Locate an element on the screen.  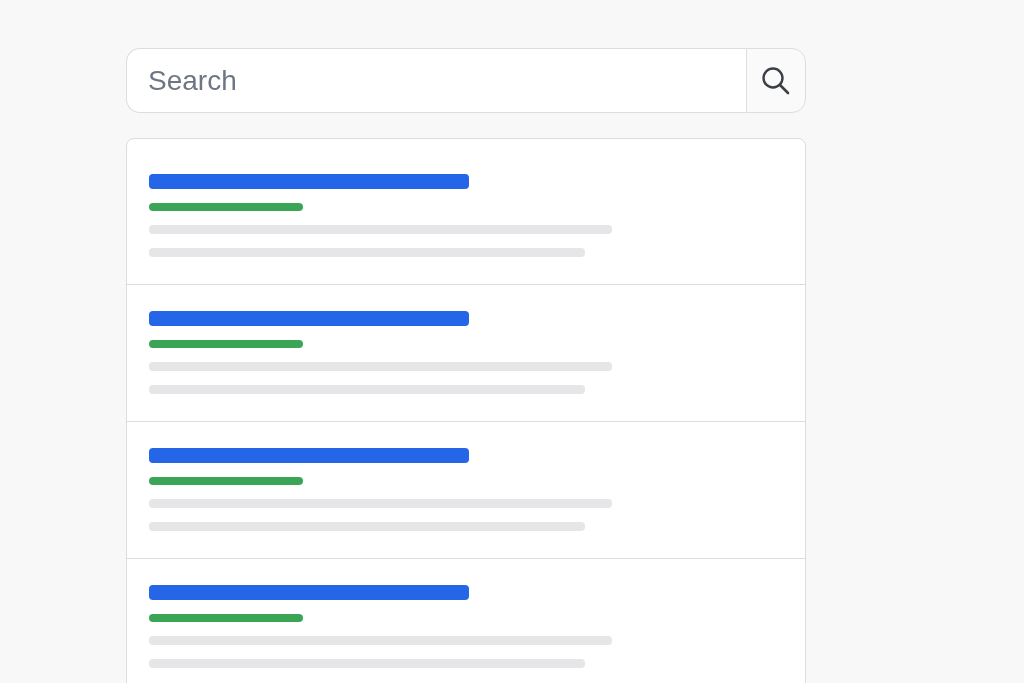
search-button is located at coordinates (776, 80).